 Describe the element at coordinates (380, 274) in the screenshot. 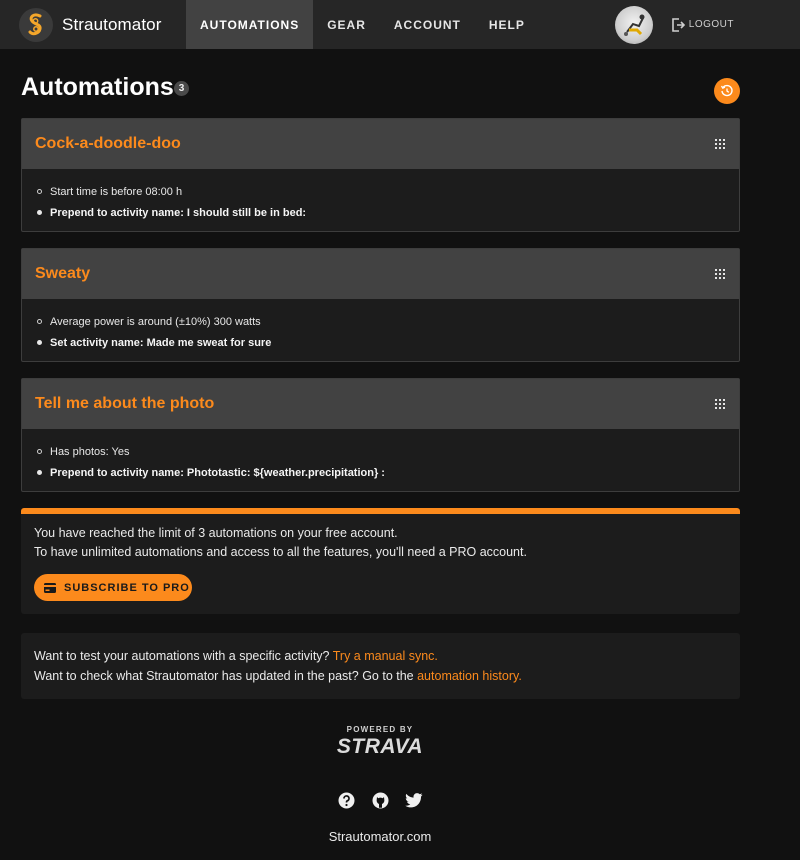

I see `automation-card-header: Sweaty` at that location.